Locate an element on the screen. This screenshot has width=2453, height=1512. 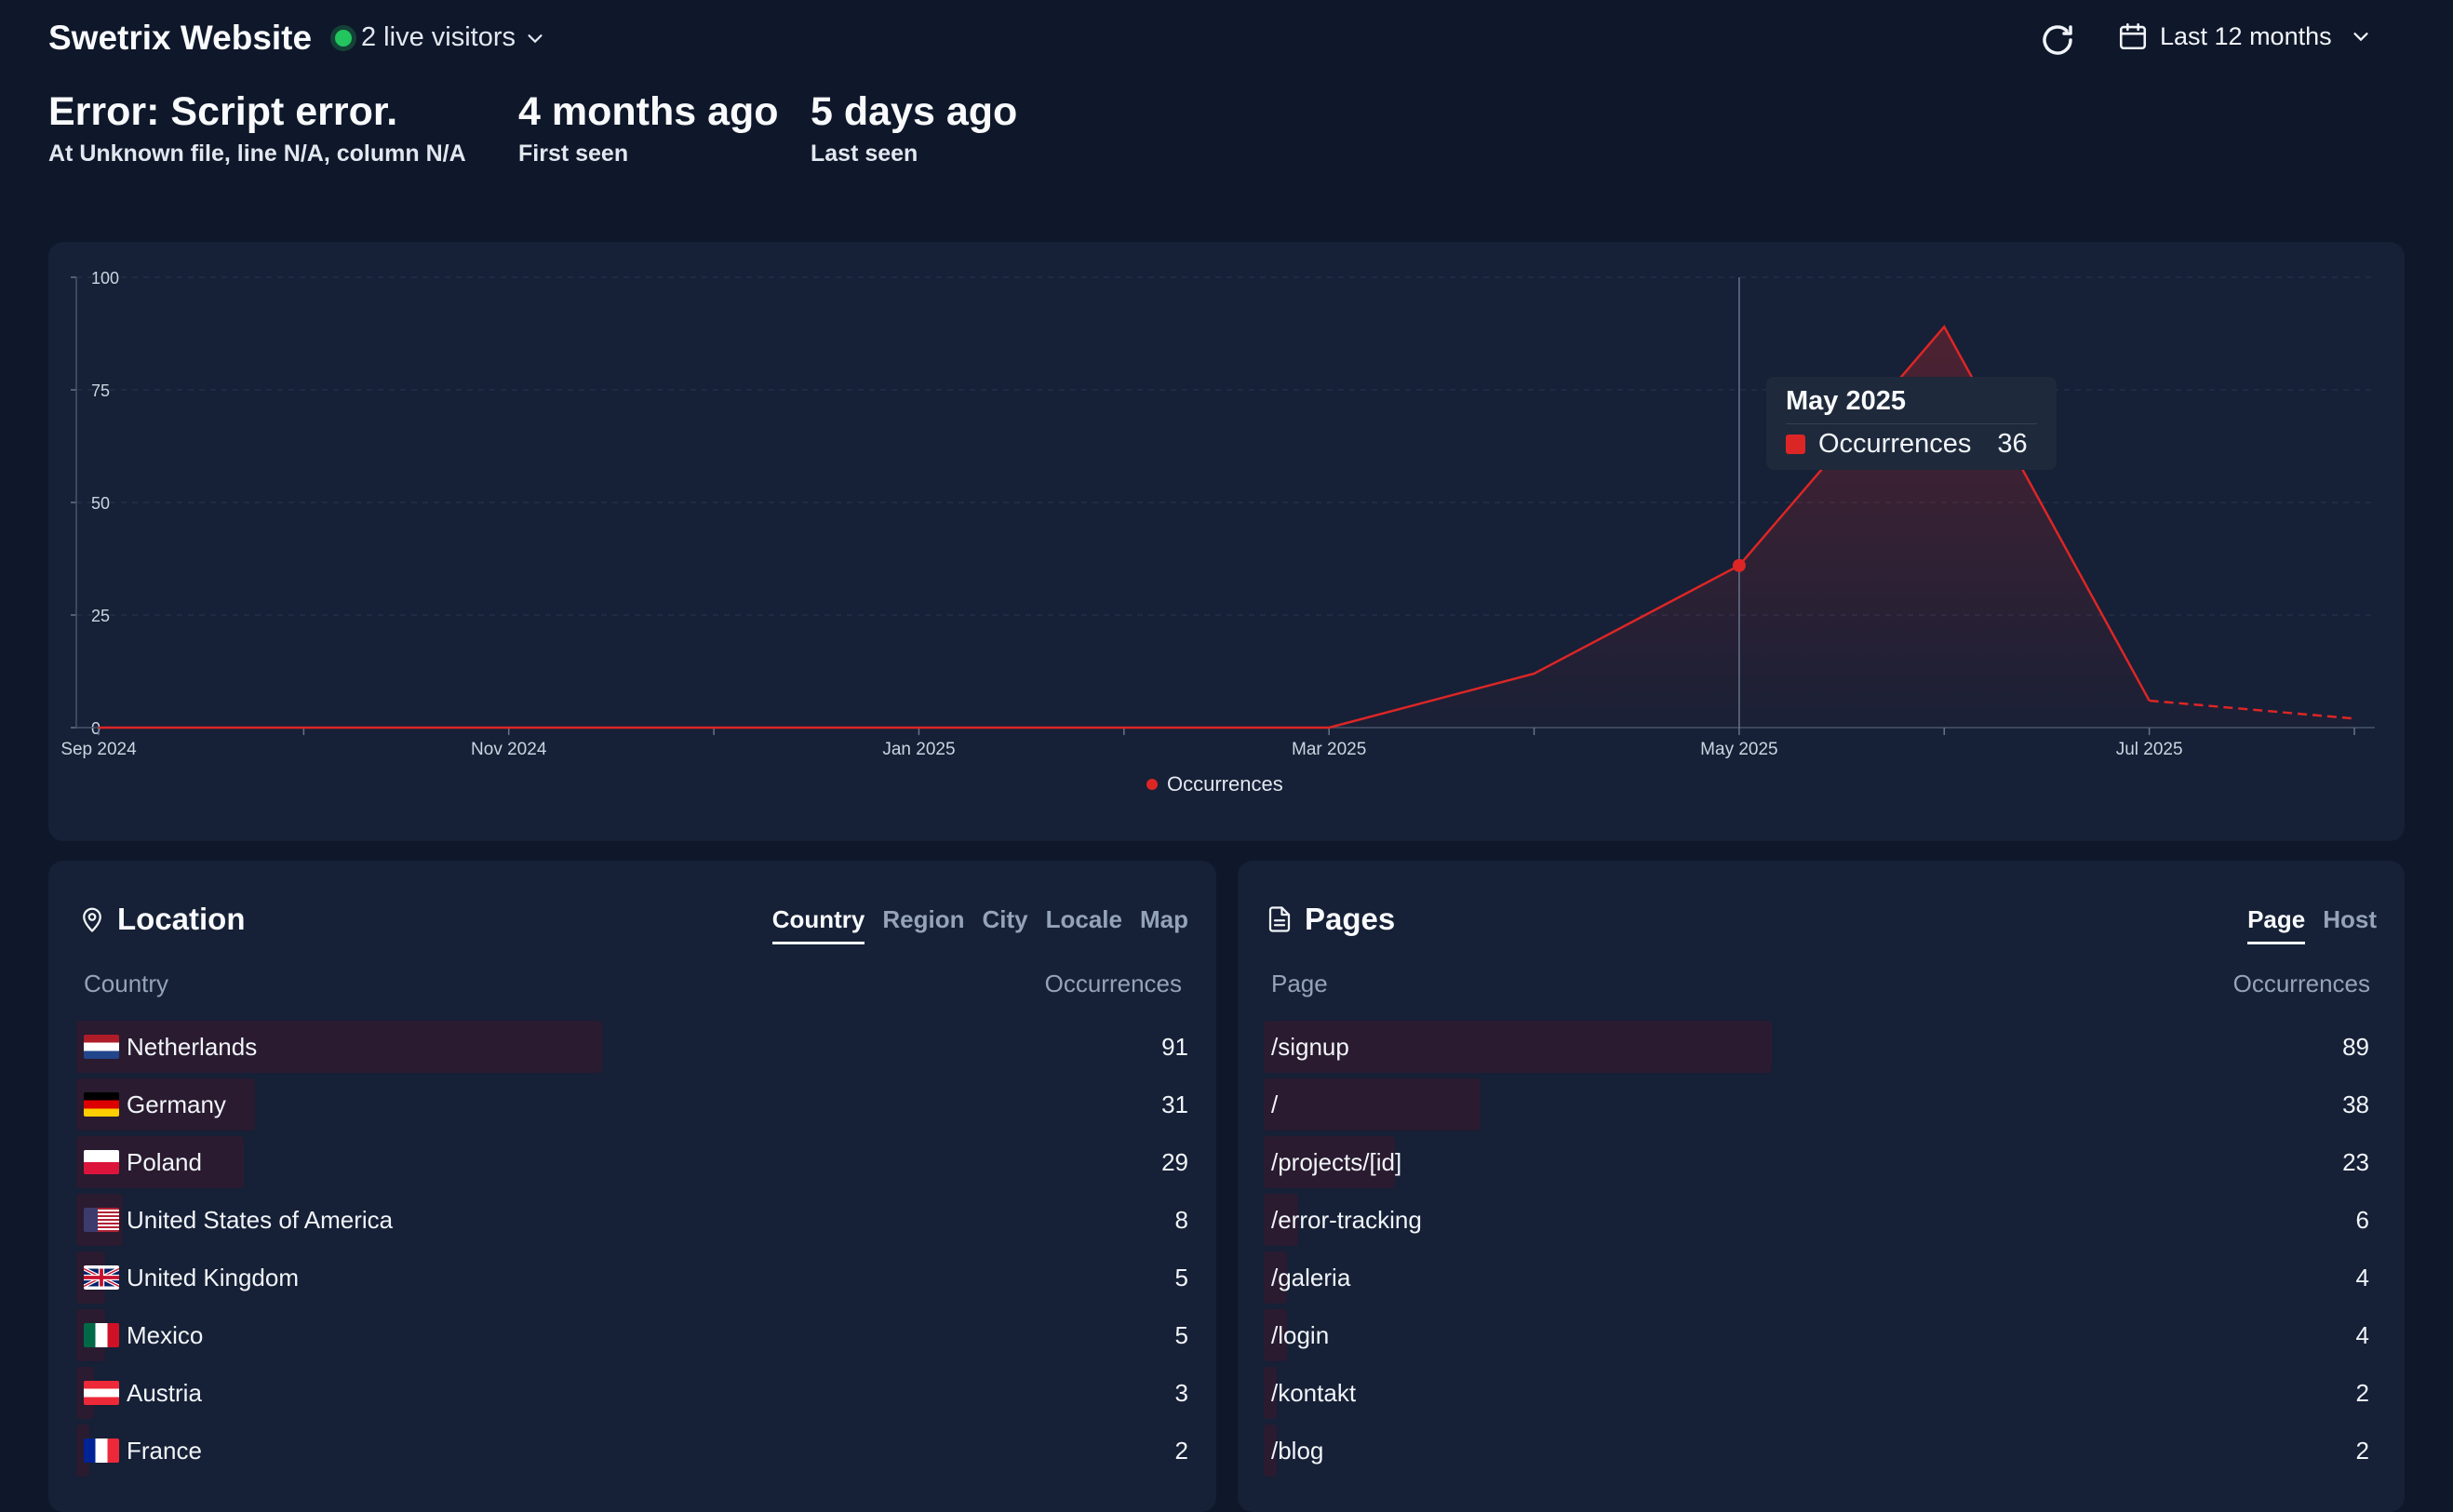
active-data-point is located at coordinates (1739, 565).